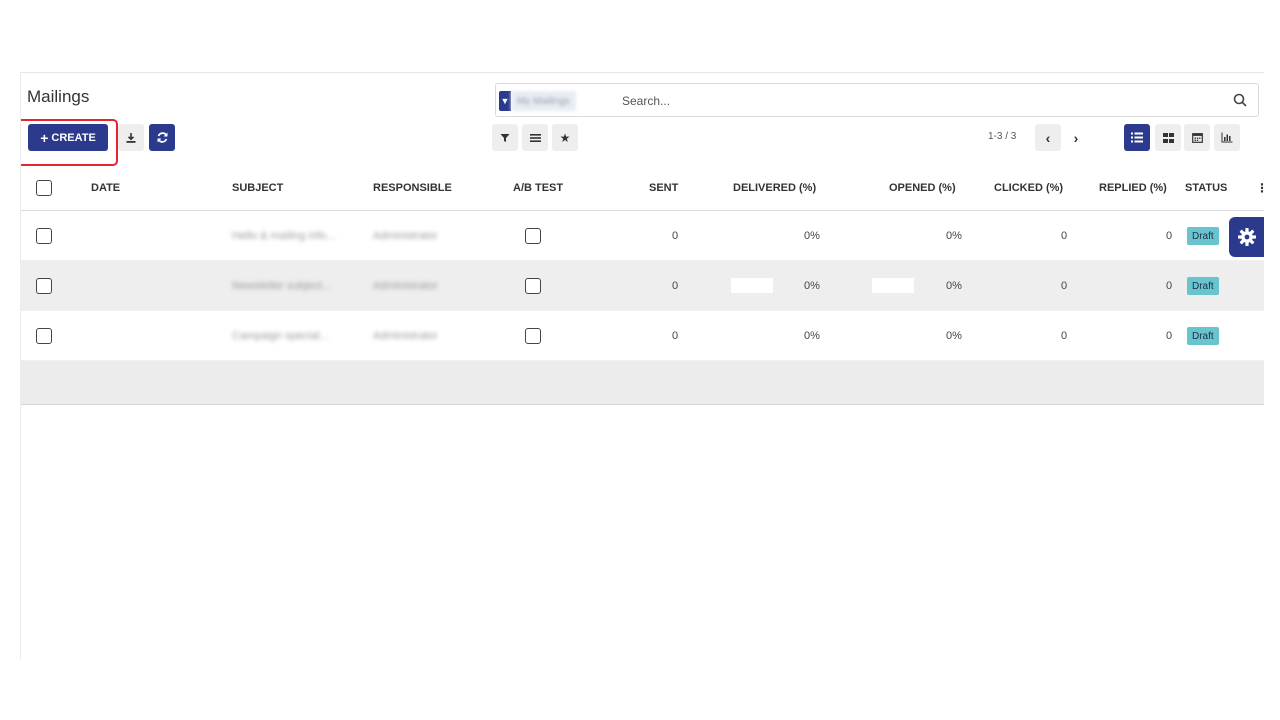 The image size is (1280, 720). I want to click on settings-toggle-button, so click(1246, 237).